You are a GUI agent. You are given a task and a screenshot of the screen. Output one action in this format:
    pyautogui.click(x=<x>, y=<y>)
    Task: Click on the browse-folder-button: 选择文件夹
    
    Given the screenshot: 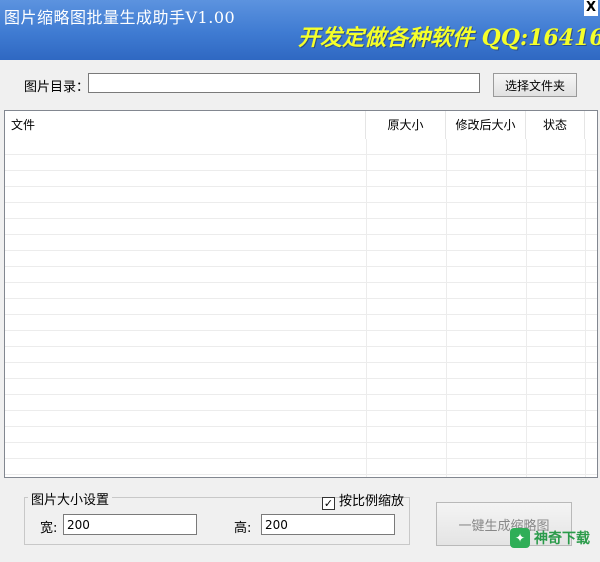 What is the action you would take?
    pyautogui.click(x=535, y=85)
    